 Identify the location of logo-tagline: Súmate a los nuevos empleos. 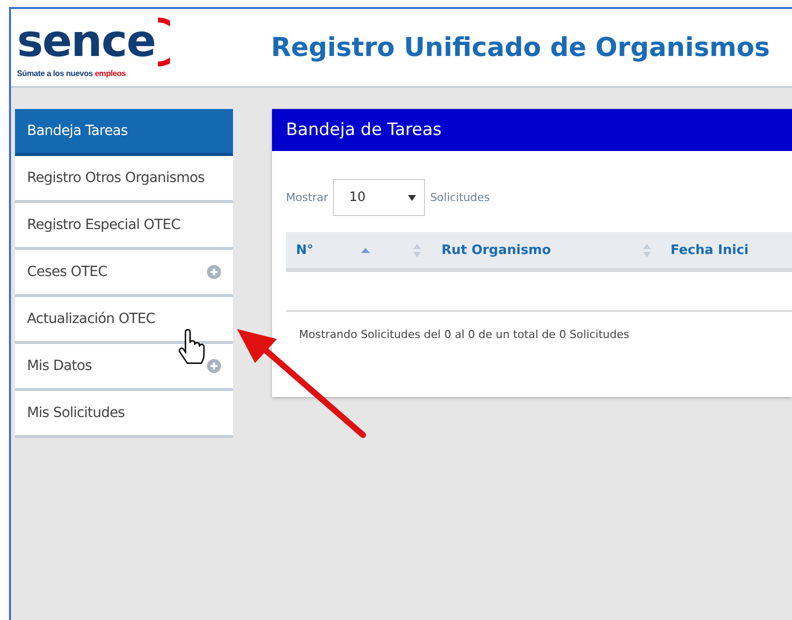
(72, 73).